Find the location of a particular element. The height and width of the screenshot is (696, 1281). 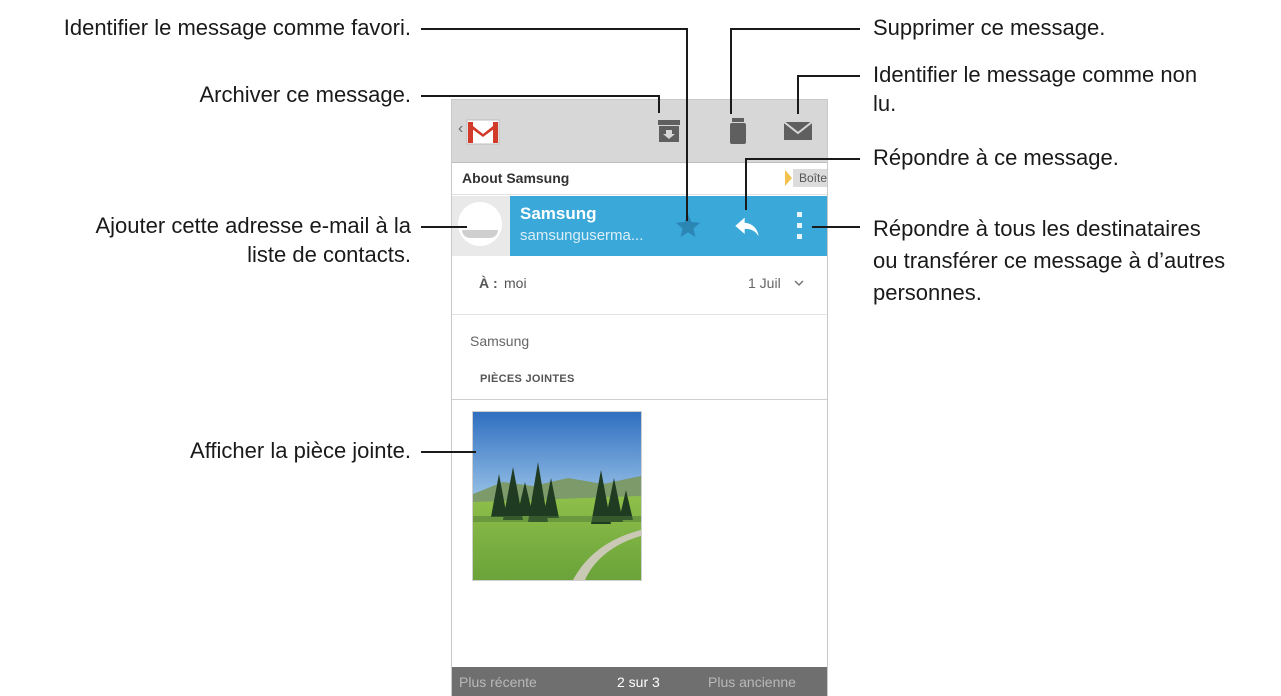

callout-reply-all-1: Répondre à tous les destinataires is located at coordinates (1037, 228).